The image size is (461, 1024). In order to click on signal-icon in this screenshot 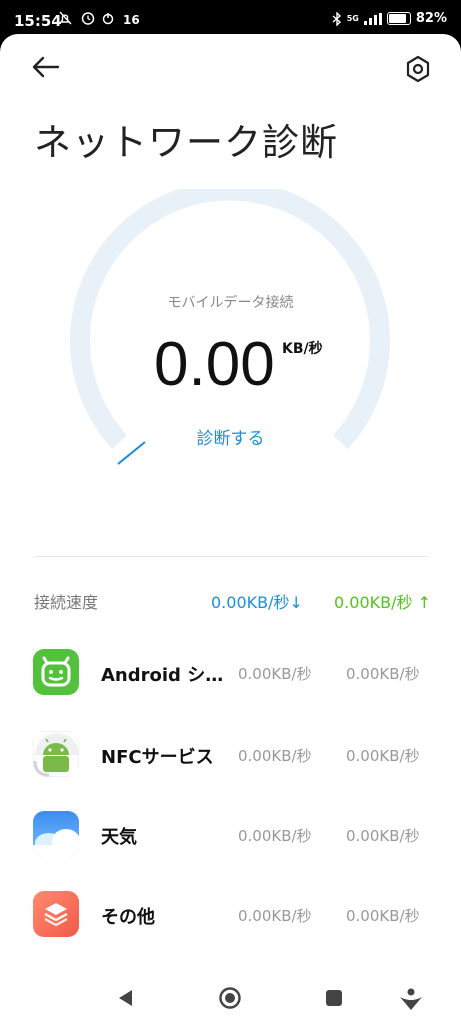, I will do `click(372, 18)`.